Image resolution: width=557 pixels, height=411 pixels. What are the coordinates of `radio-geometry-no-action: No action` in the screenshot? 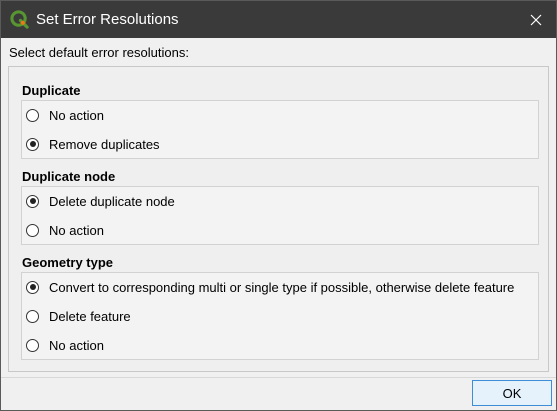 It's located at (65, 345).